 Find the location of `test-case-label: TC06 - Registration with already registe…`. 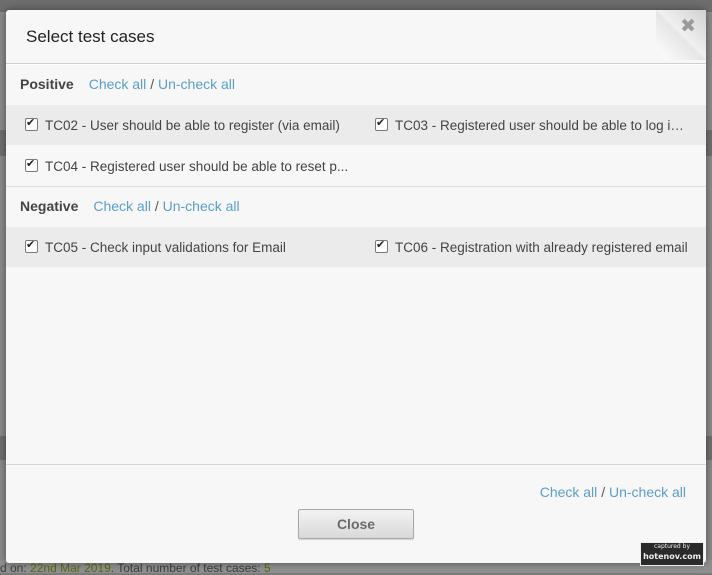

test-case-label: TC06 - Registration with already registe… is located at coordinates (541, 247).